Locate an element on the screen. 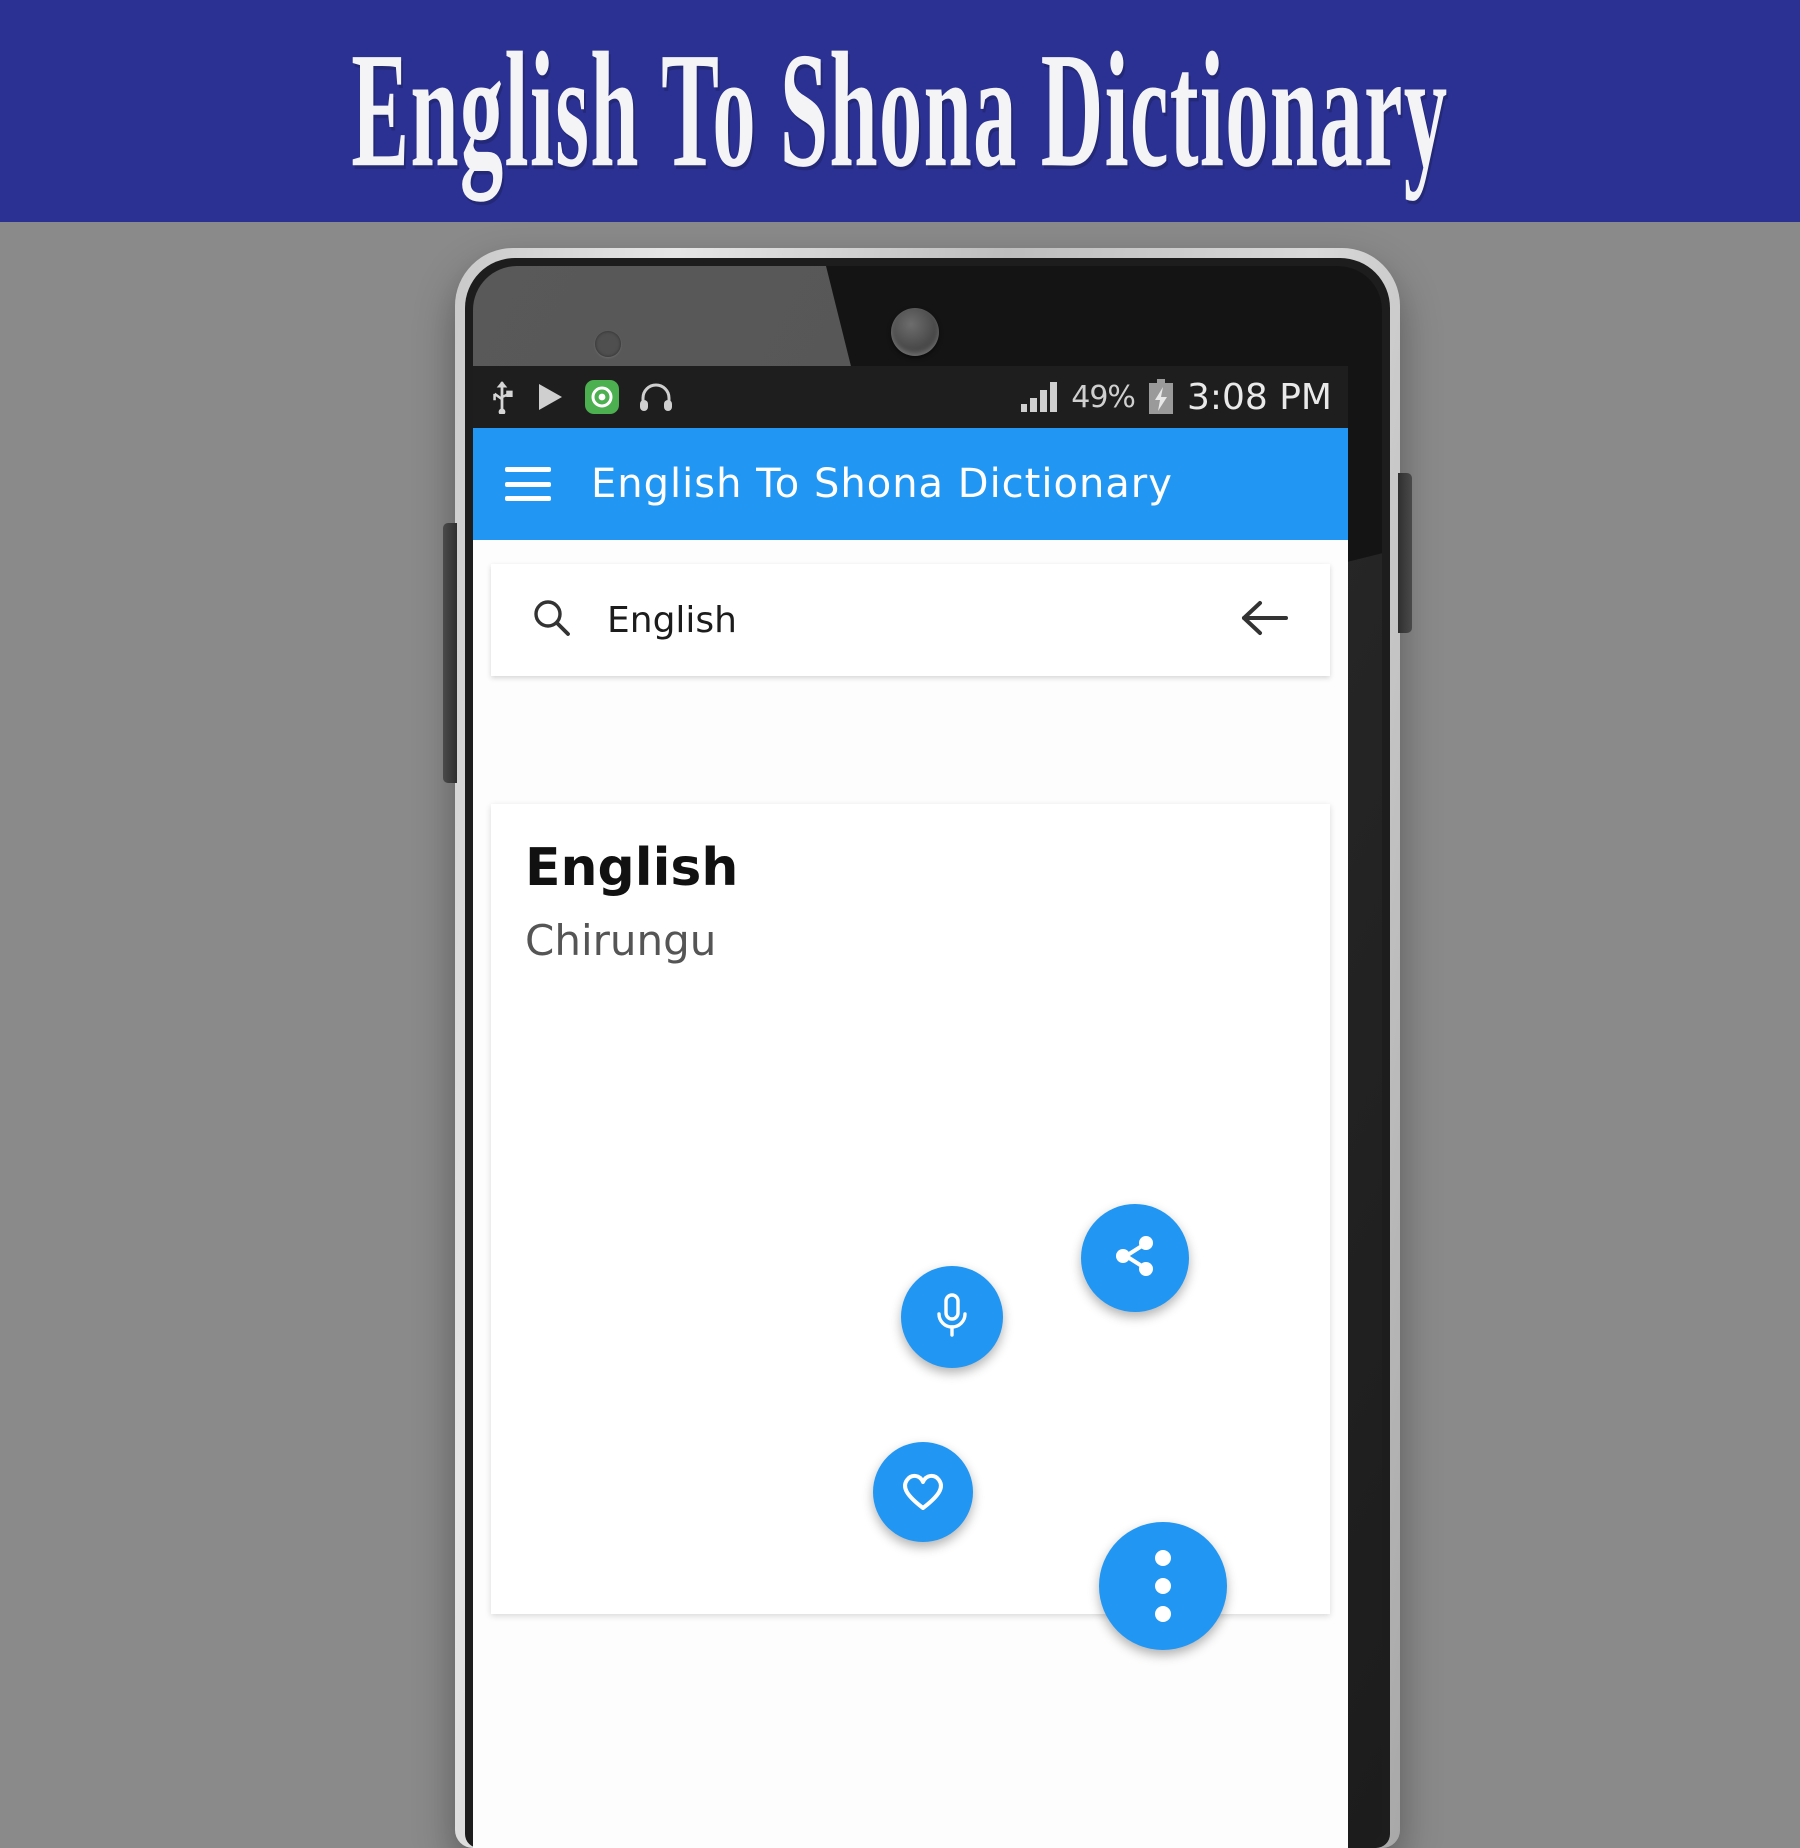 The width and height of the screenshot is (1800, 1848). headphones-icon is located at coordinates (656, 397).